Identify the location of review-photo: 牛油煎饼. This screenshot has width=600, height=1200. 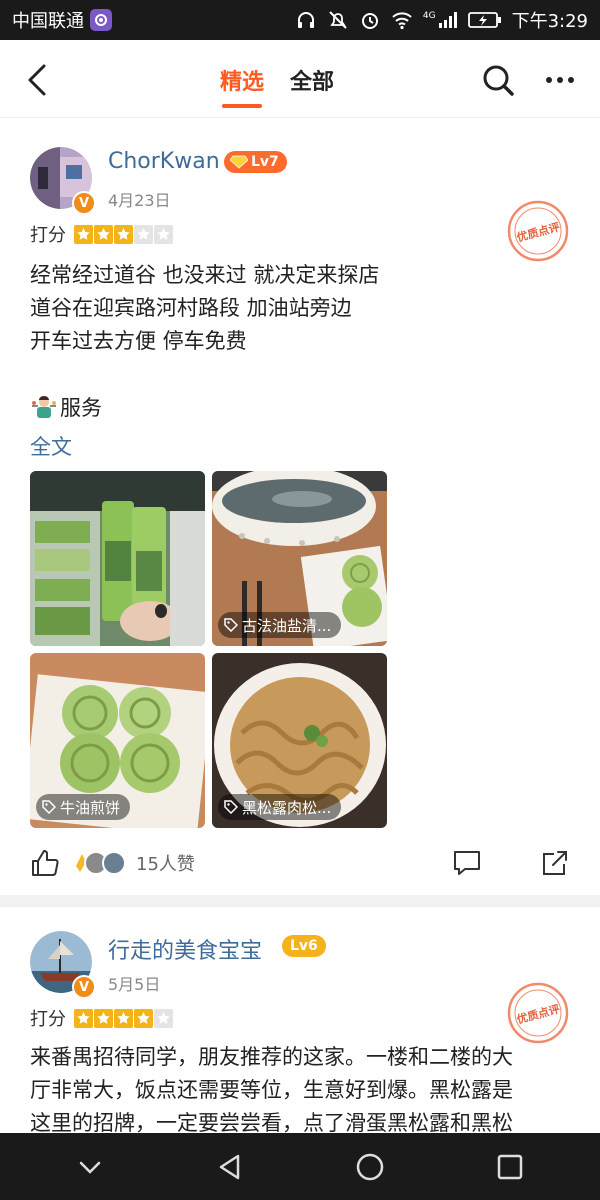
(117, 740).